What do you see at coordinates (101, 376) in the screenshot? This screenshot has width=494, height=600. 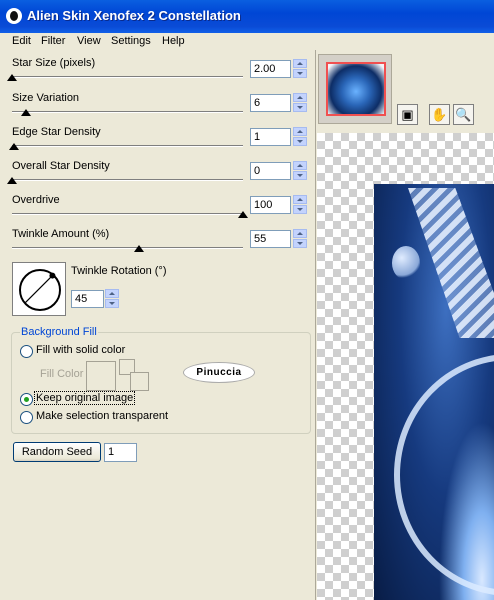 I see `fill-color-swatch` at bounding box center [101, 376].